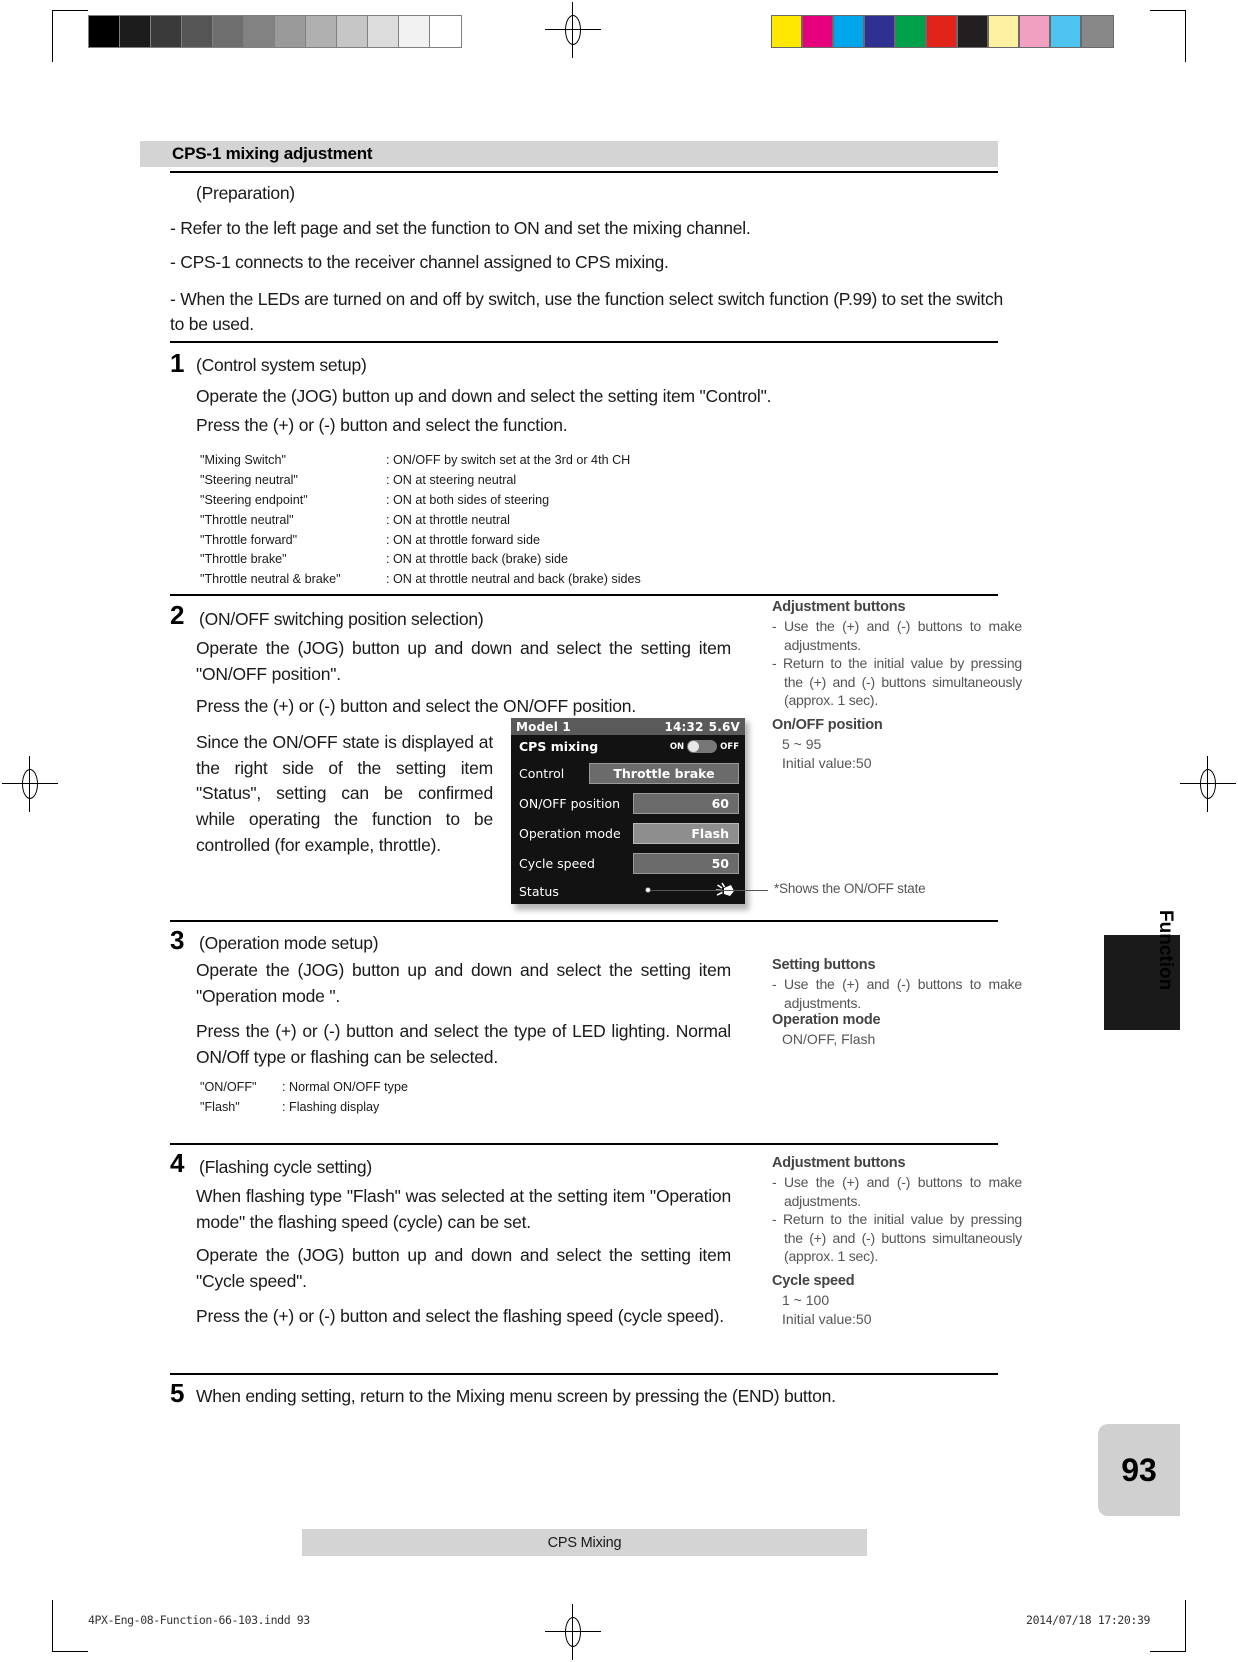 This screenshot has height=1662, width=1238. I want to click on operation-mode-option-value: : Flashing display, so click(331, 1106).